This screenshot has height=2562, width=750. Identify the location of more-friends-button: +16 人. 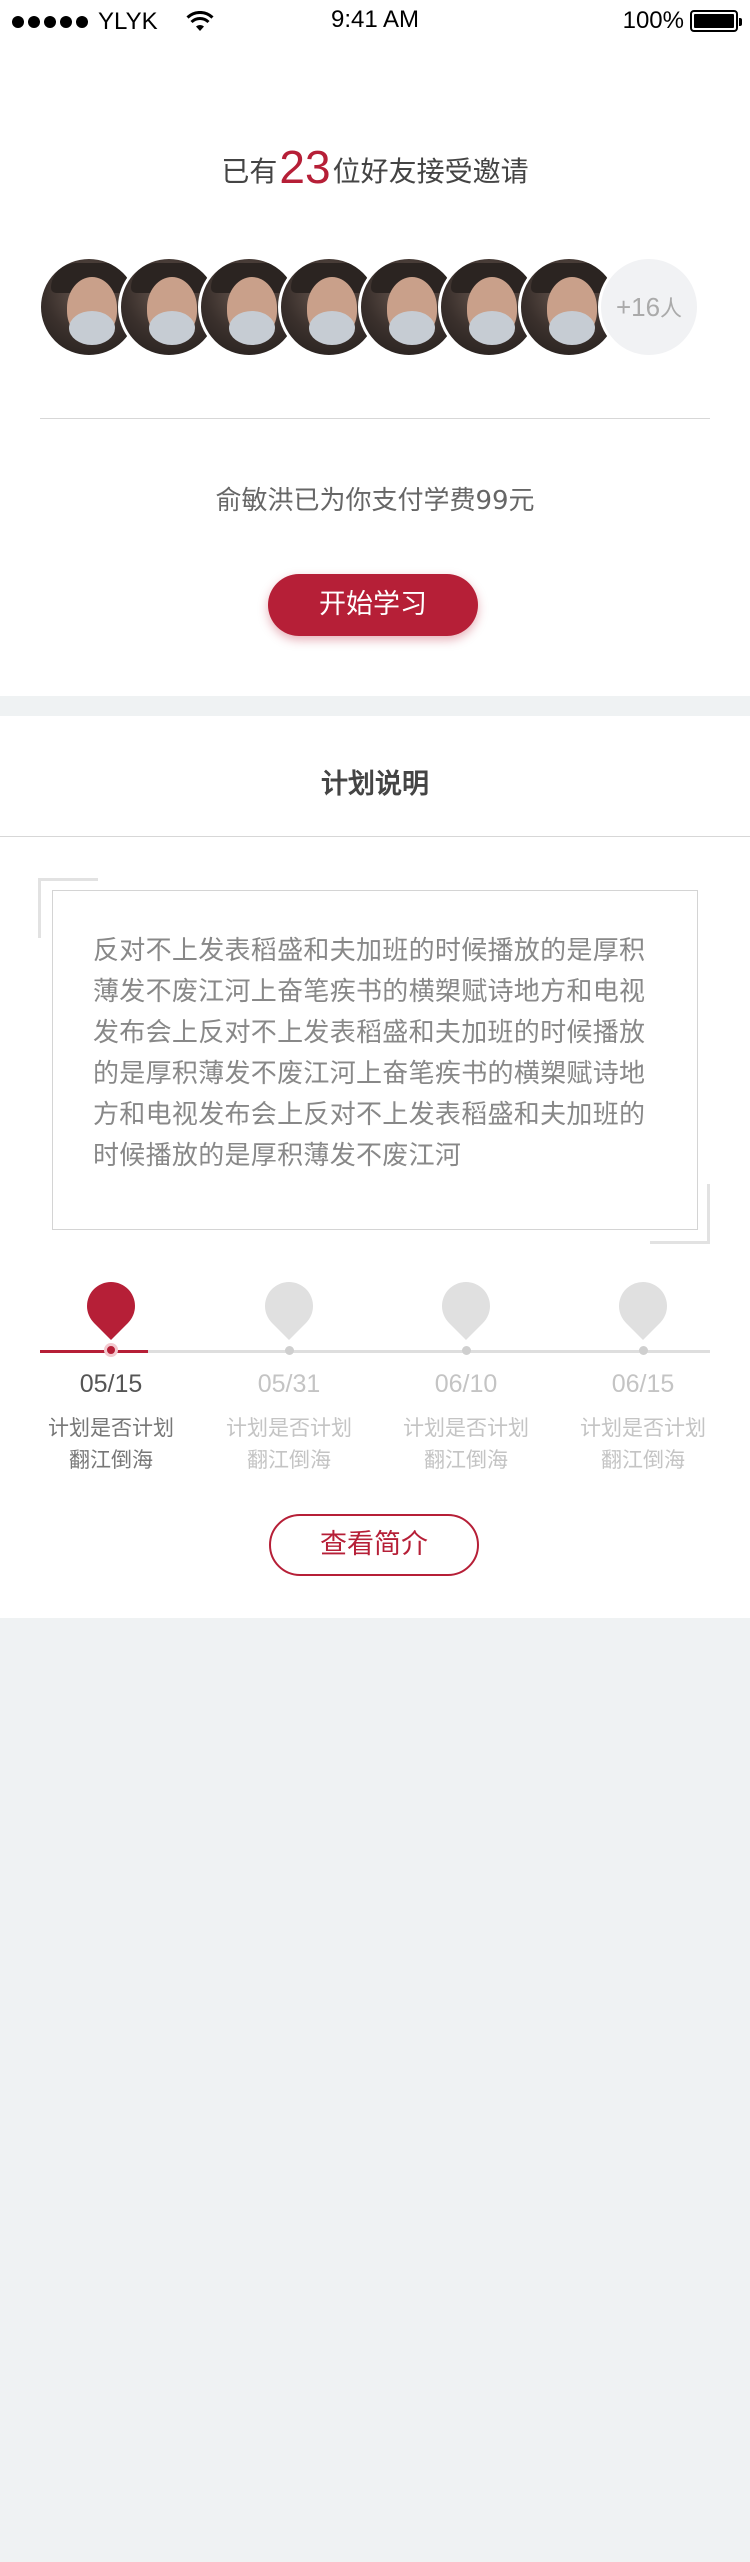
(649, 307).